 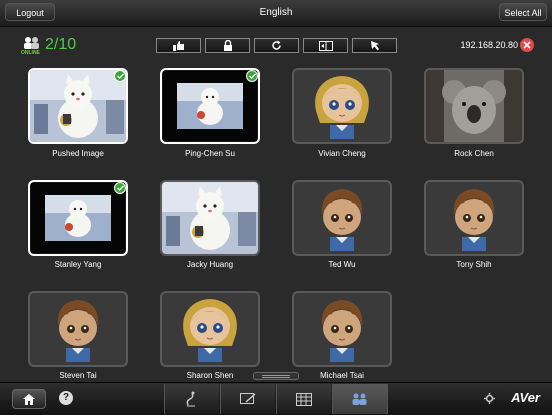 I want to click on page-title: English, so click(x=276, y=12).